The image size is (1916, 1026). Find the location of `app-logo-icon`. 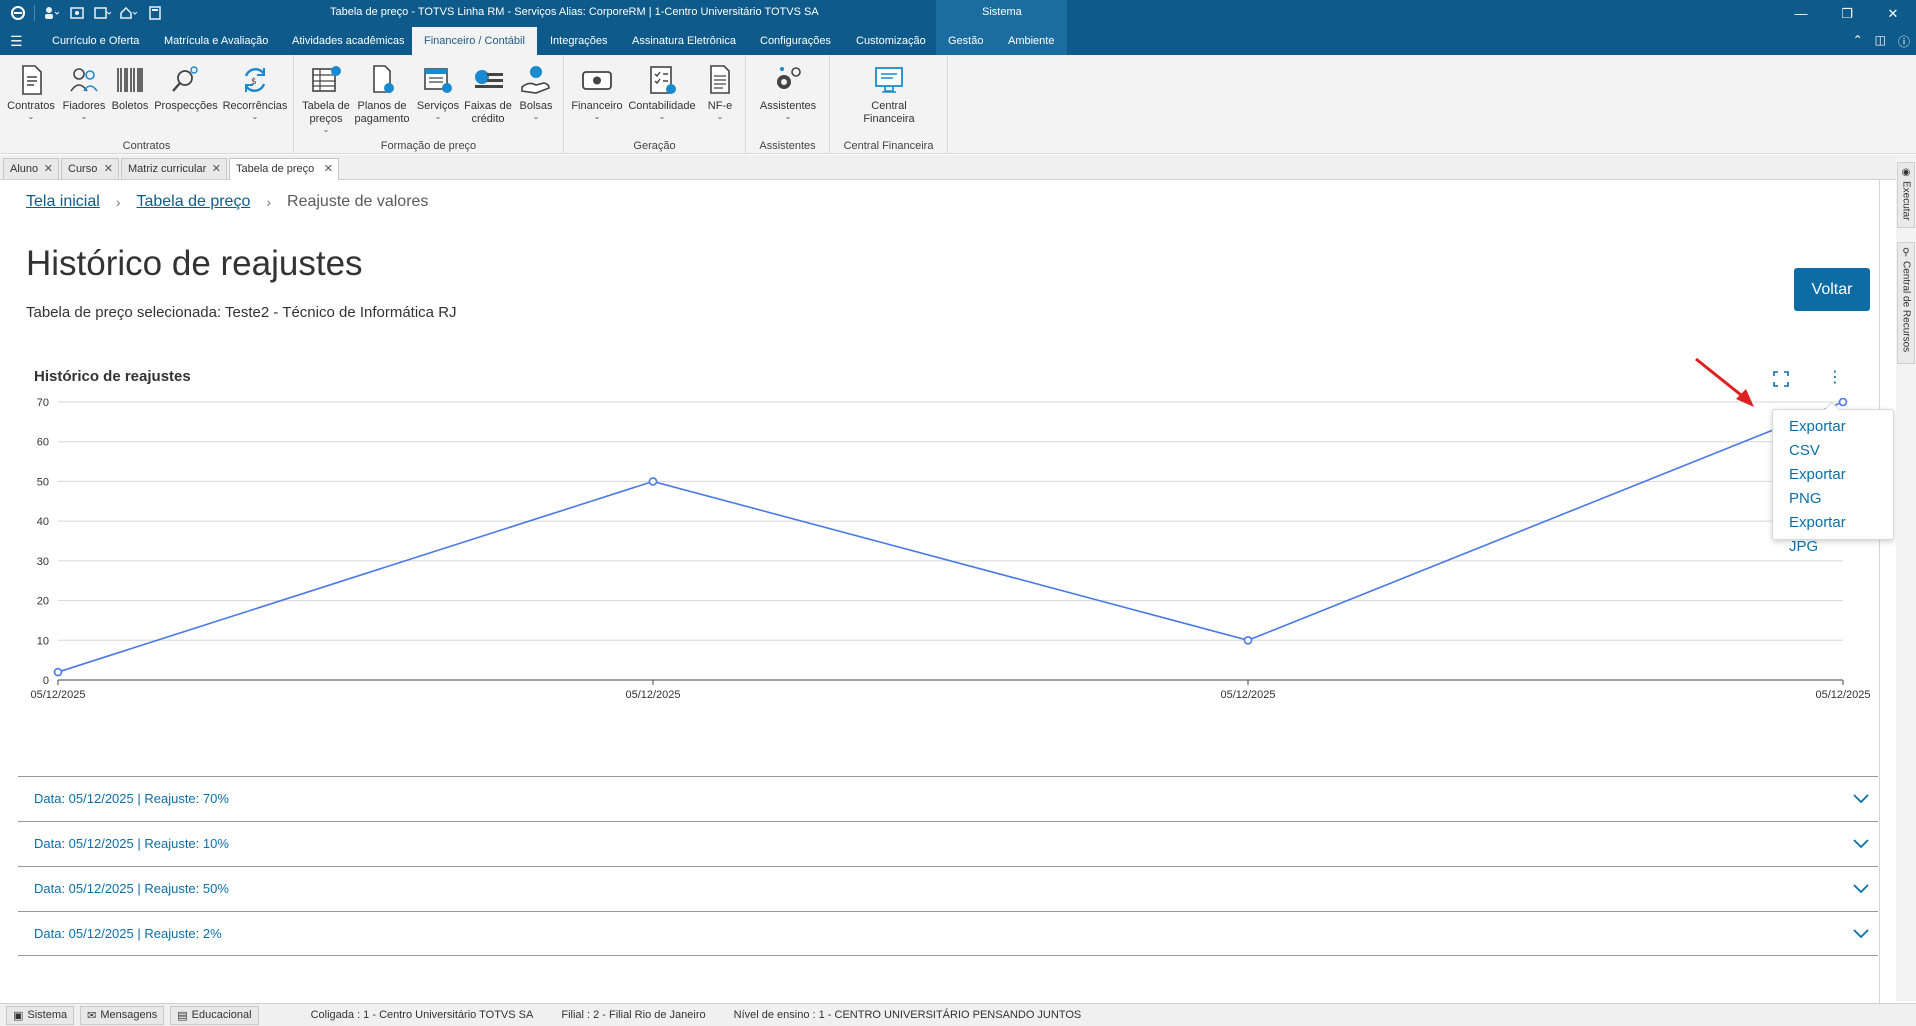

app-logo-icon is located at coordinates (18, 13).